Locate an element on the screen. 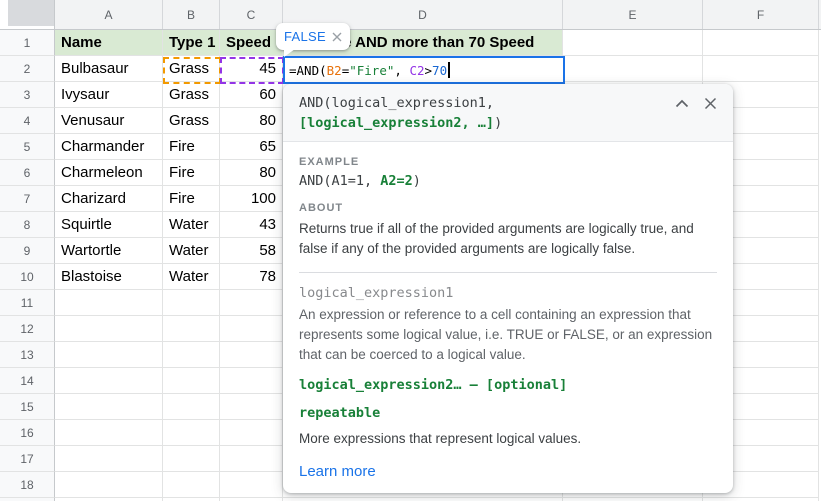  row-header-6: 6 is located at coordinates (27, 173).